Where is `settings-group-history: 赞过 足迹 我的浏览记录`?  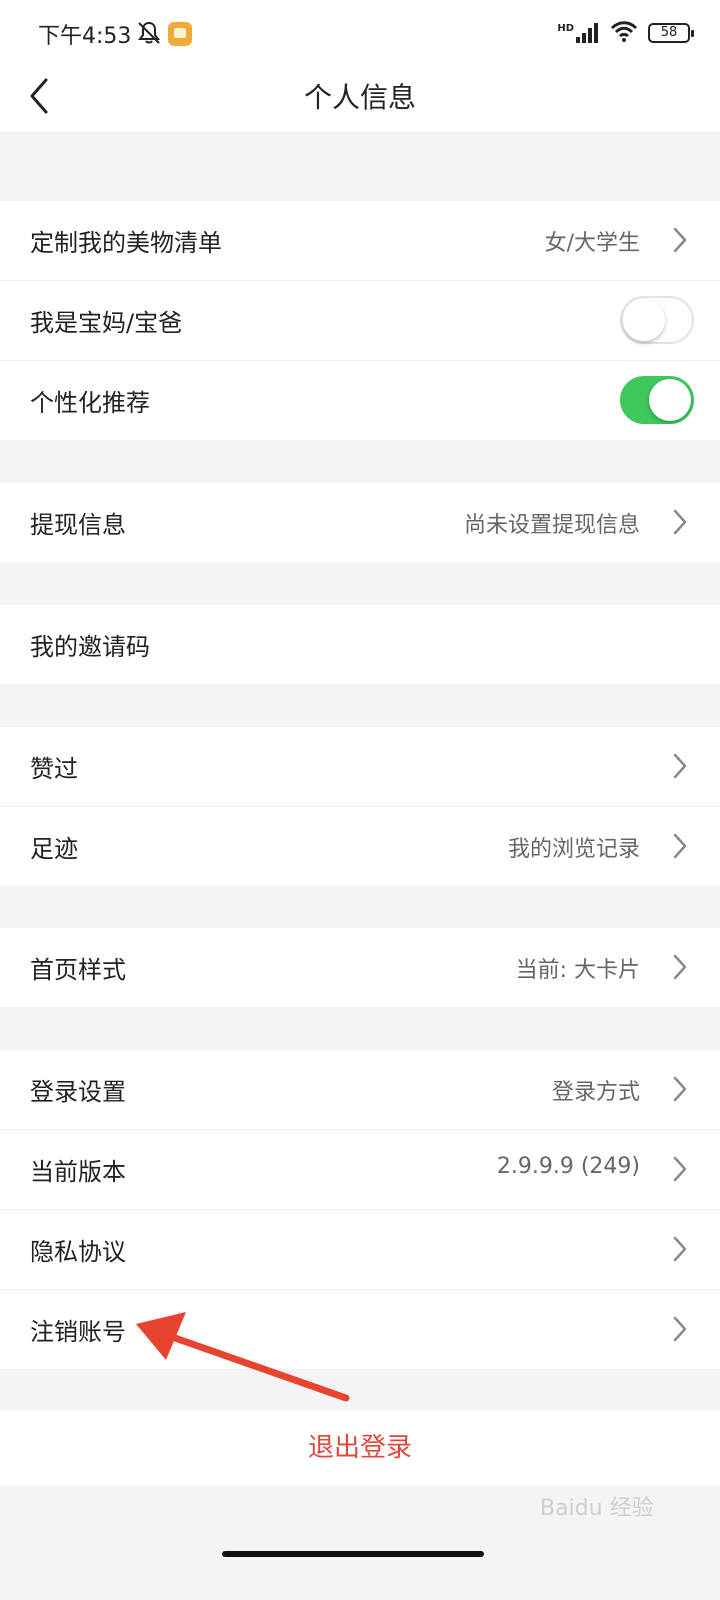
settings-group-history: 赞过 足迹 我的浏览记录 is located at coordinates (360, 806).